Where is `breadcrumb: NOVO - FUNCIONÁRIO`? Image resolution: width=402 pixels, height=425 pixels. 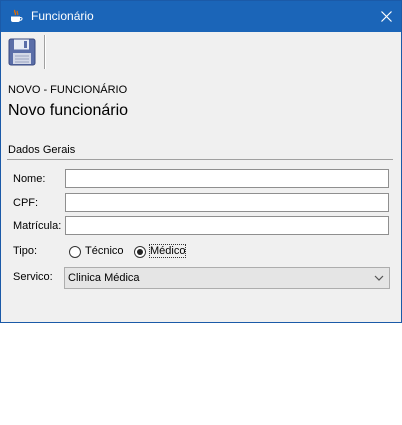 breadcrumb: NOVO - FUNCIONÁRIO is located at coordinates (68, 90).